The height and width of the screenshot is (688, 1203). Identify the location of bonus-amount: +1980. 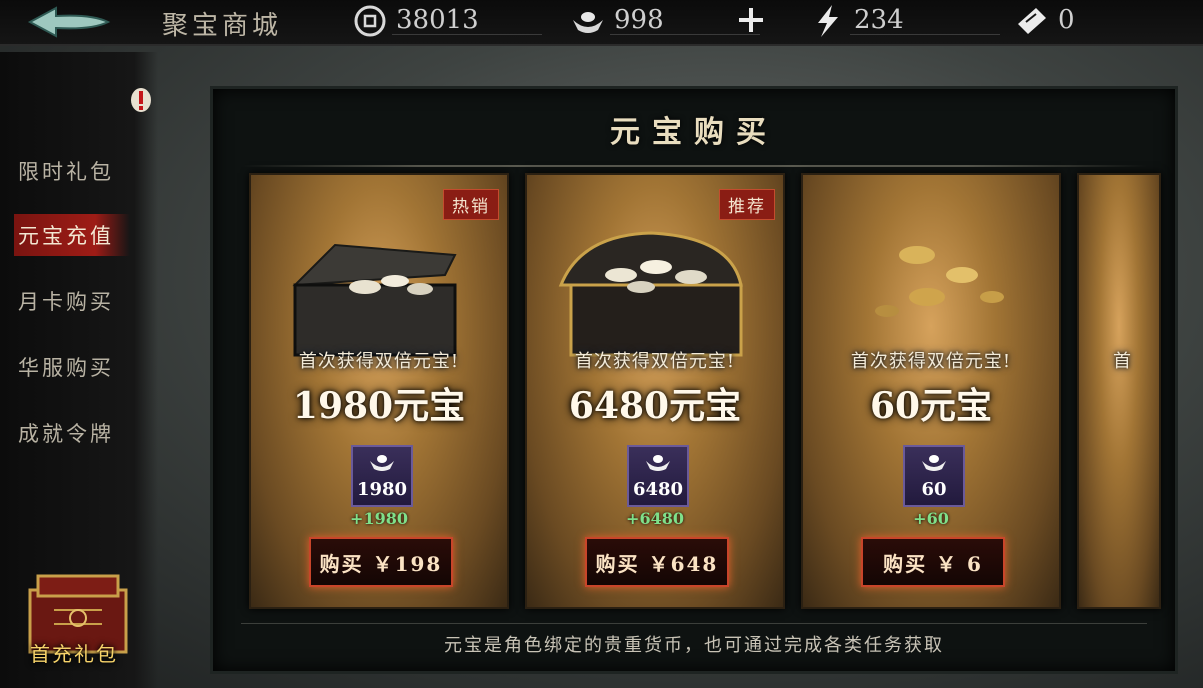
(379, 518).